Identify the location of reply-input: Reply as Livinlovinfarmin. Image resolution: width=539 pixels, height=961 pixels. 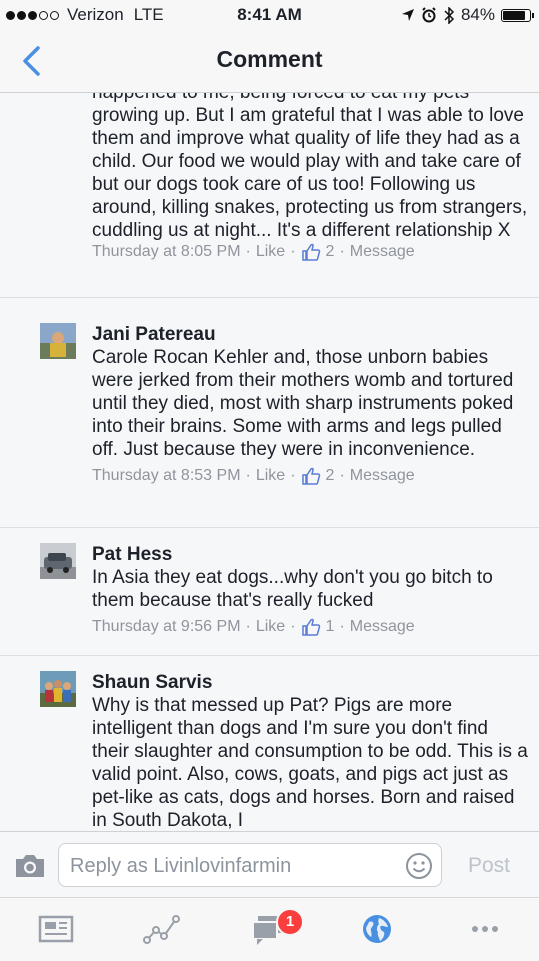
(250, 865).